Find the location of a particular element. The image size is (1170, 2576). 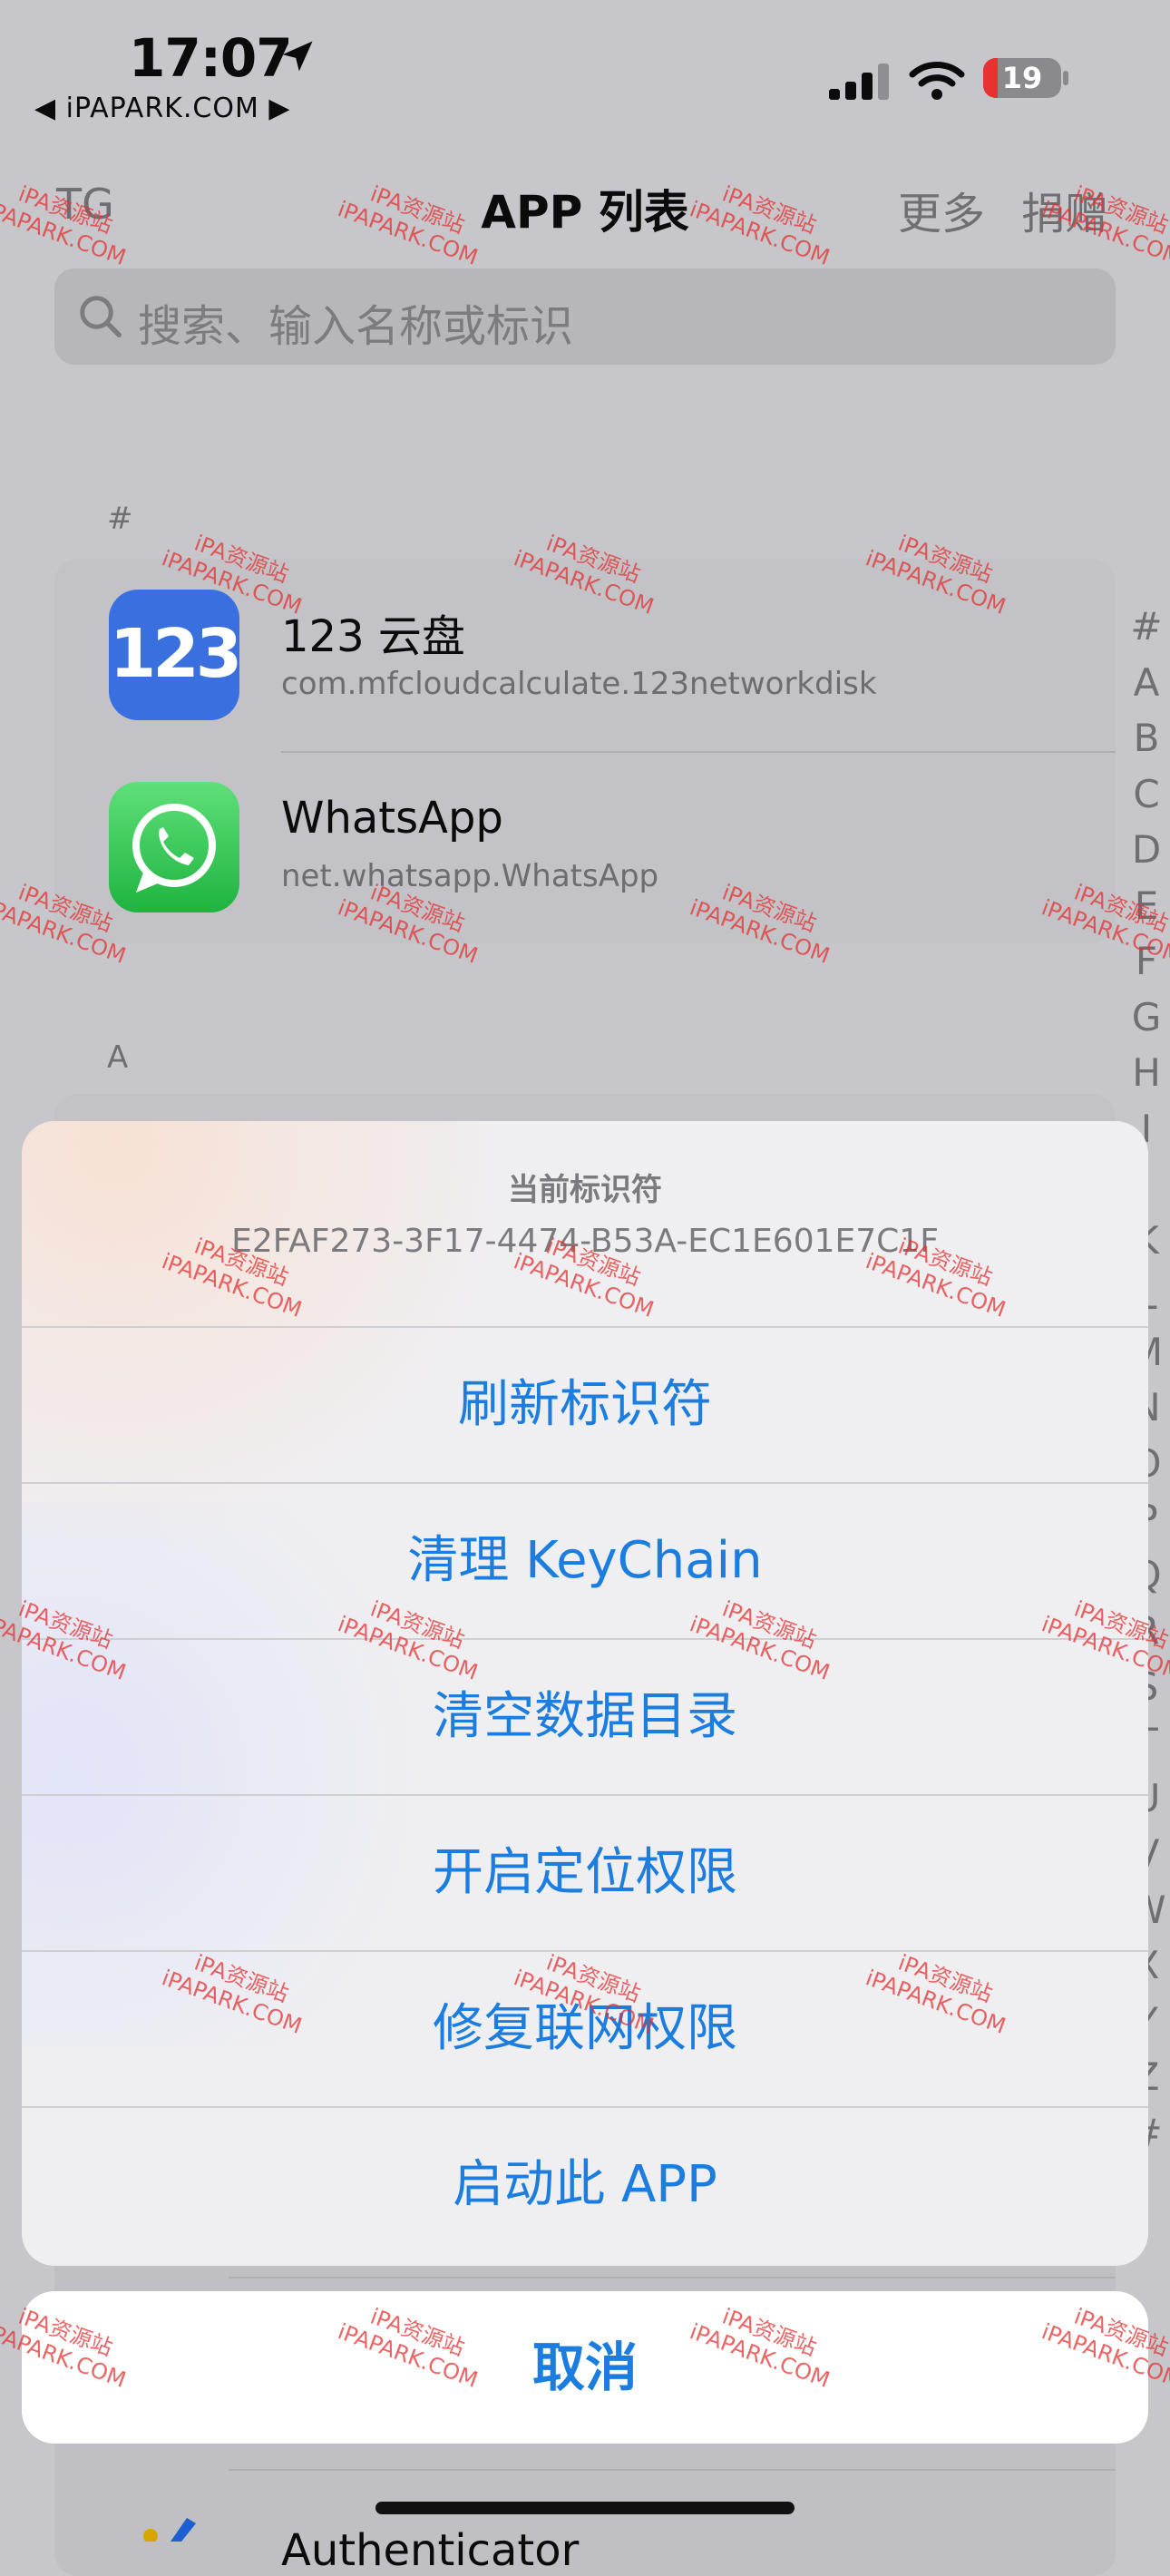

search-placeholder: 搜索、输入名称或标识 is located at coordinates (356, 326).